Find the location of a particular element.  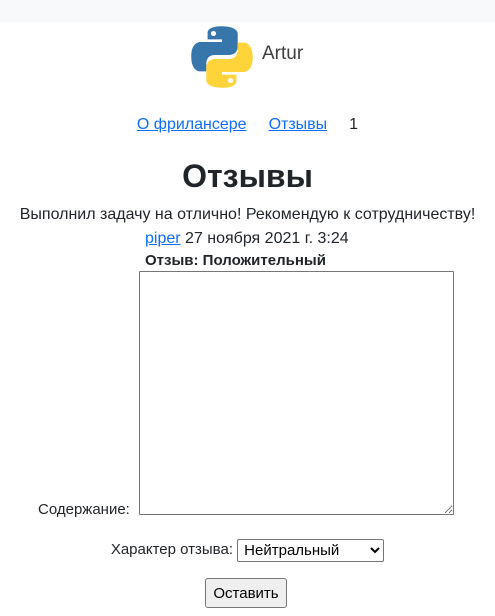

python-logo-icon is located at coordinates (222, 57).